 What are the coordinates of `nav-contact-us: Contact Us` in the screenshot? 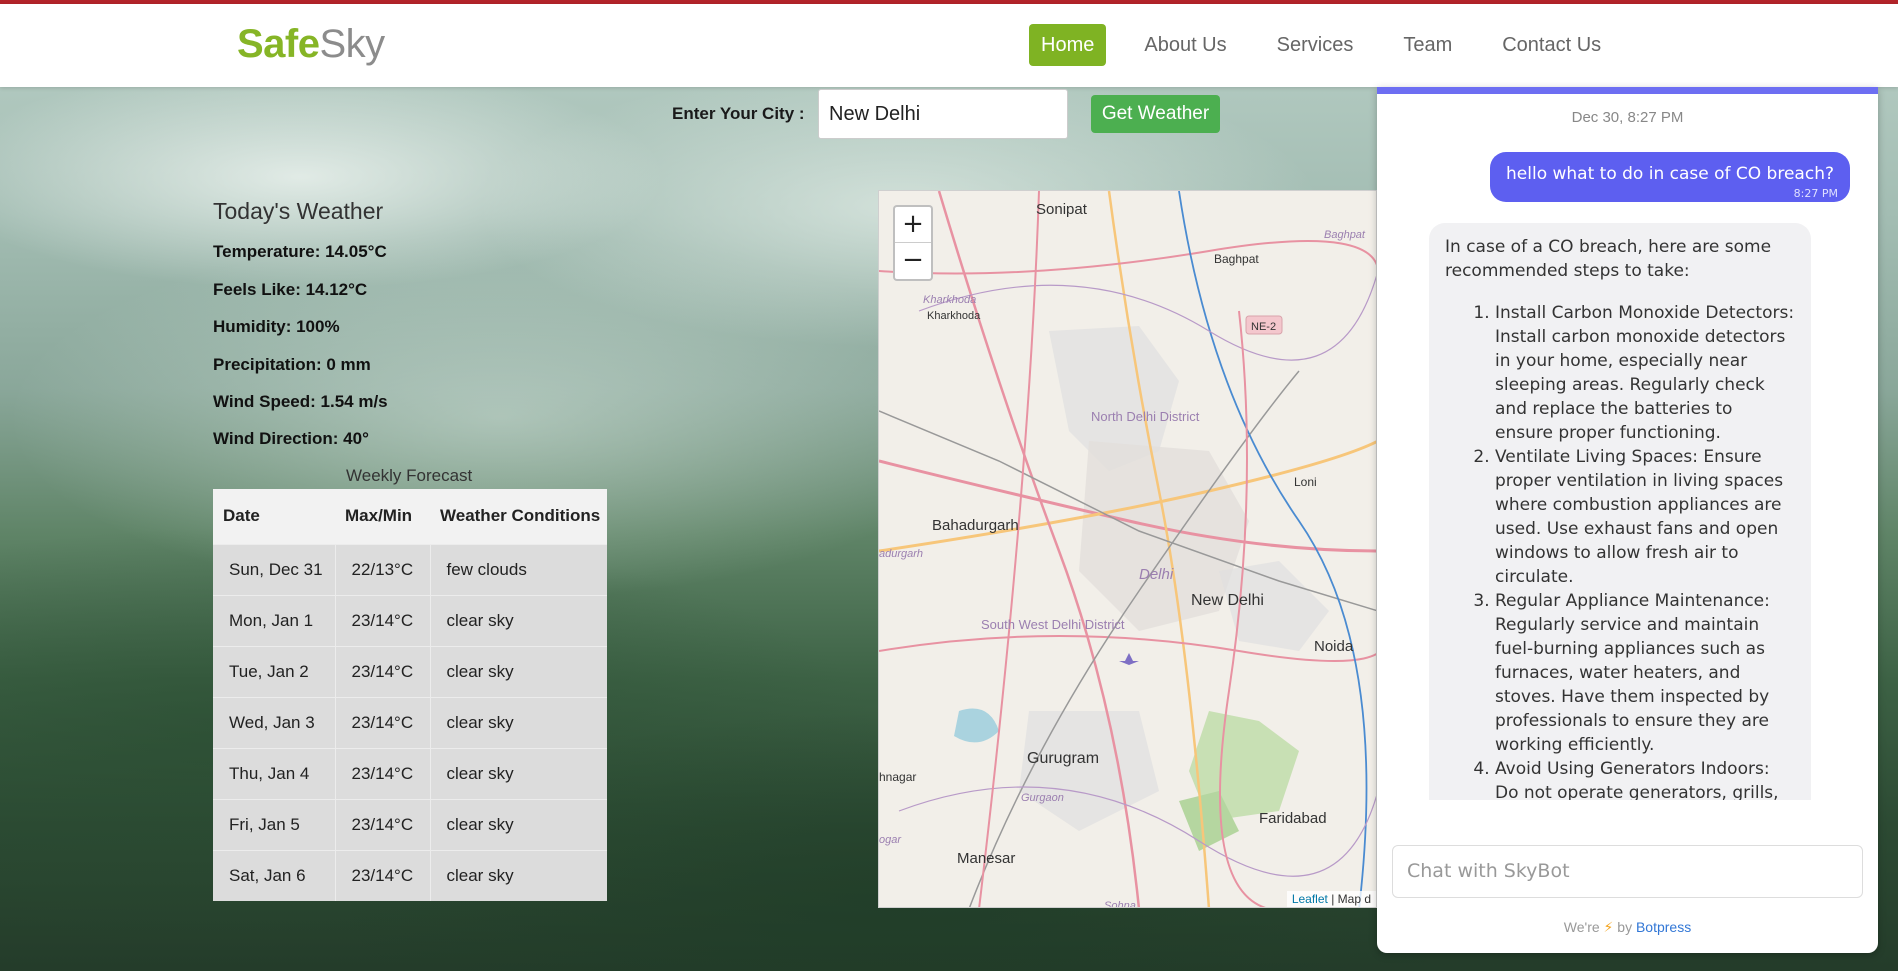 It's located at (1551, 45).